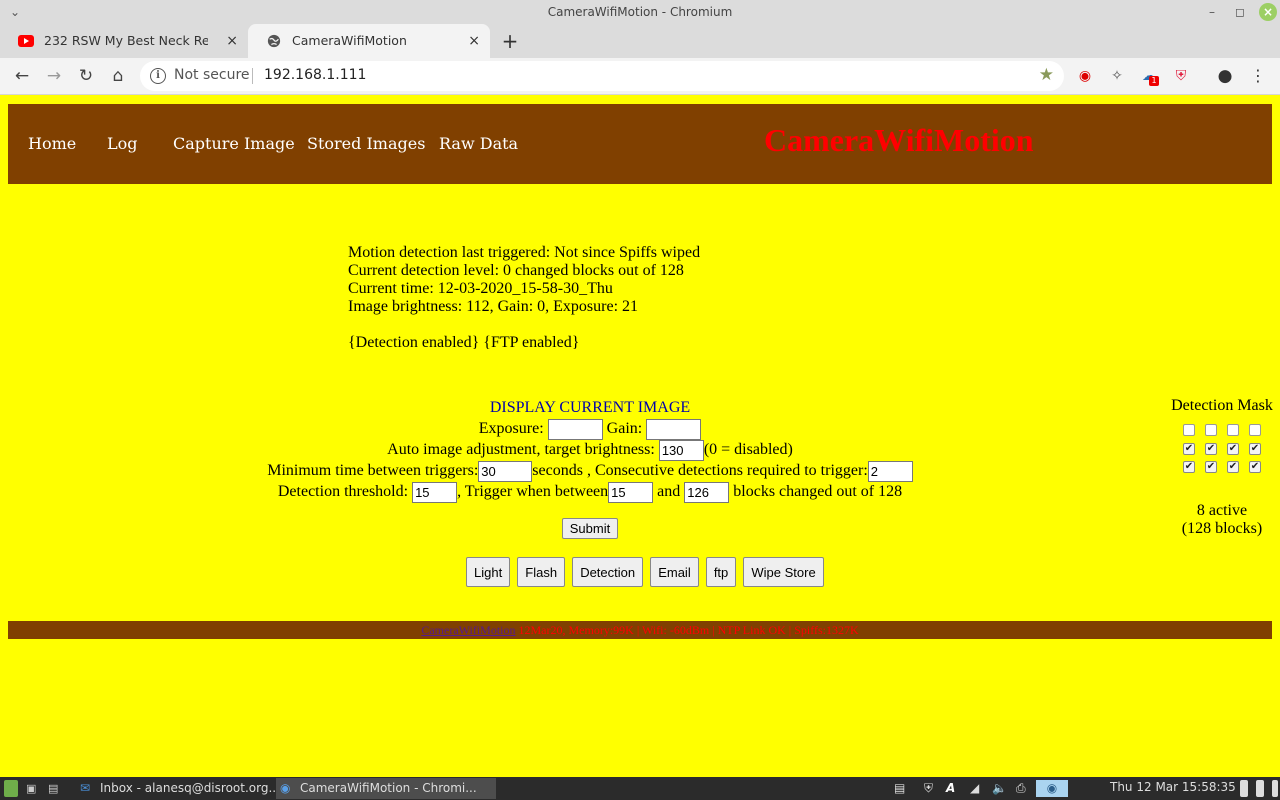  I want to click on network-signal-icon: ◢, so click(974, 788).